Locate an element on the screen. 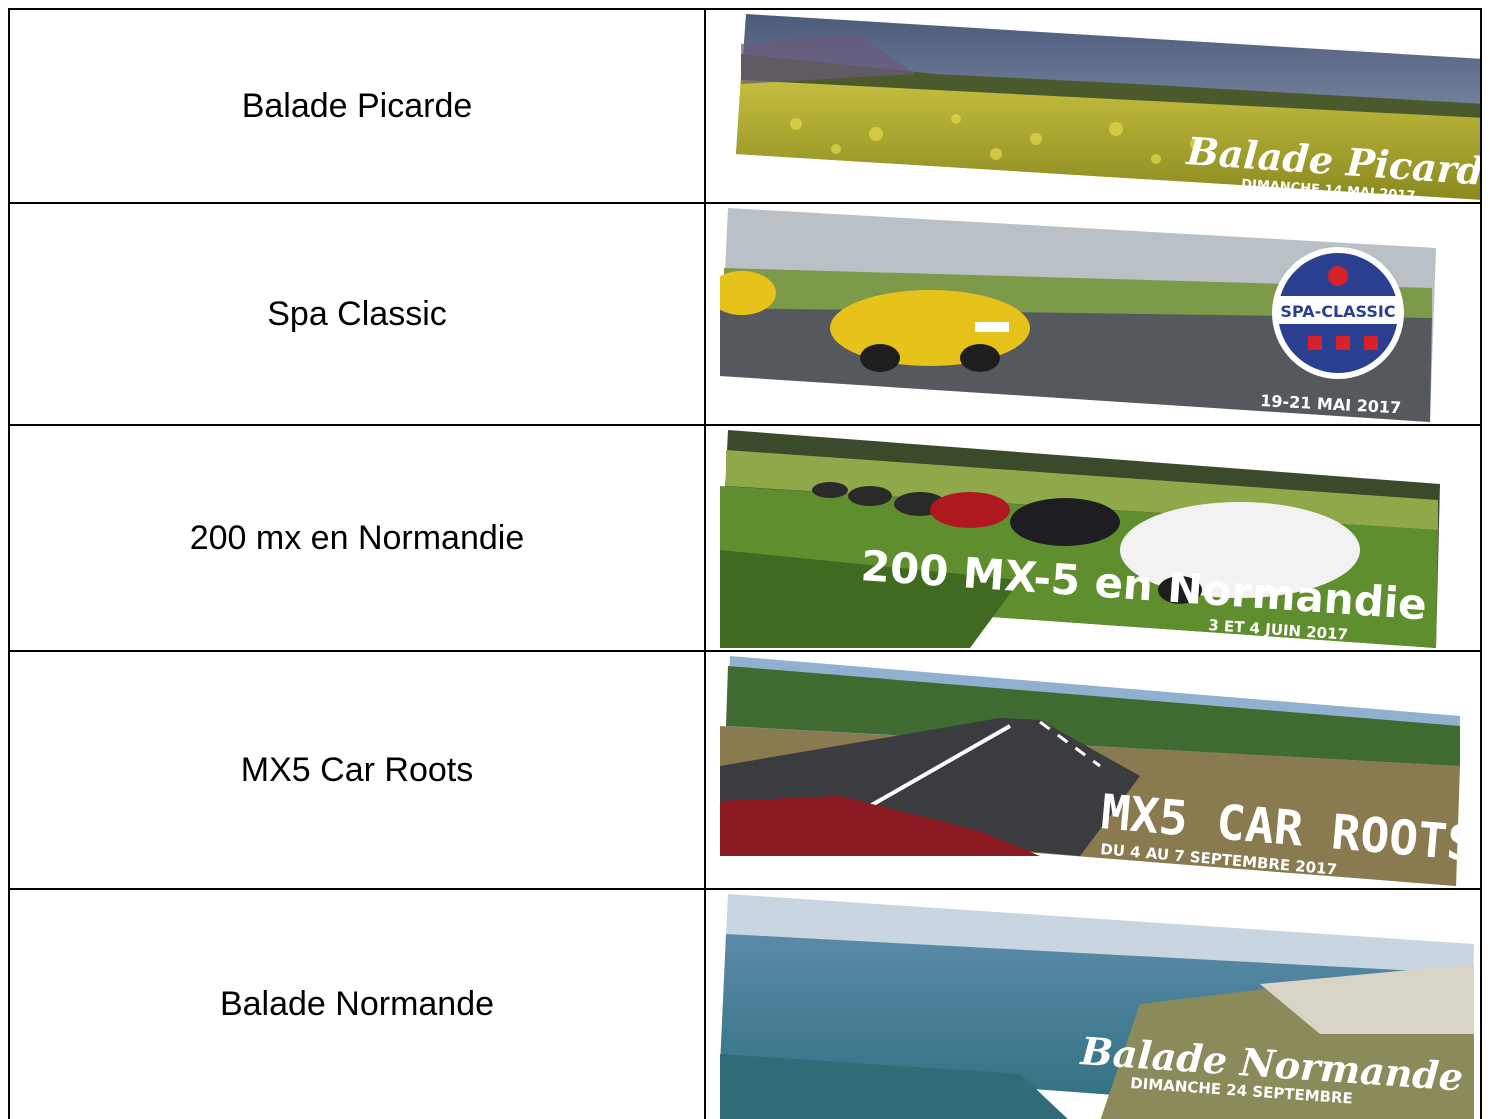 The width and height of the screenshot is (1490, 1119). event-banner-cell: SPA-CLASSIC 19-21 MAI 2017 is located at coordinates (1093, 313).